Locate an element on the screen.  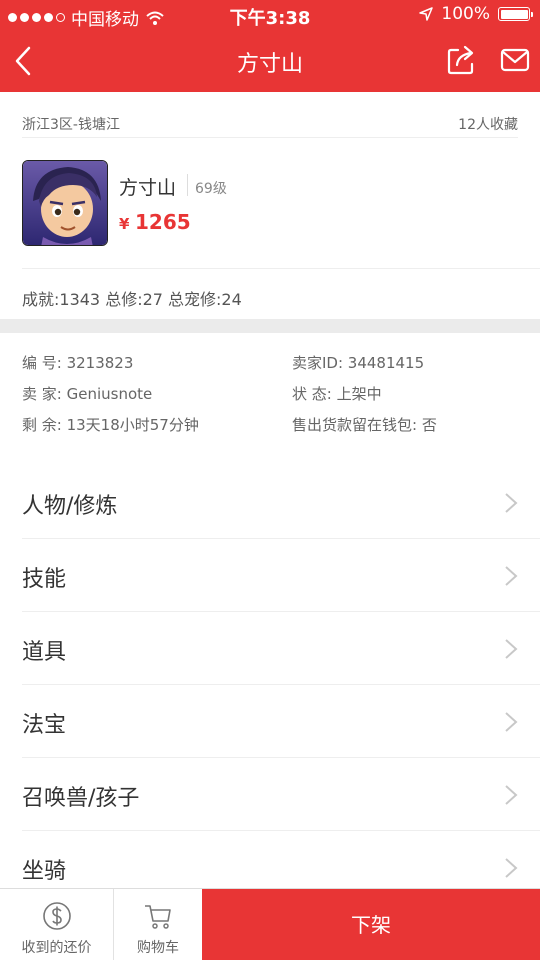
currency-symbol: ¥ is located at coordinates (124, 224).